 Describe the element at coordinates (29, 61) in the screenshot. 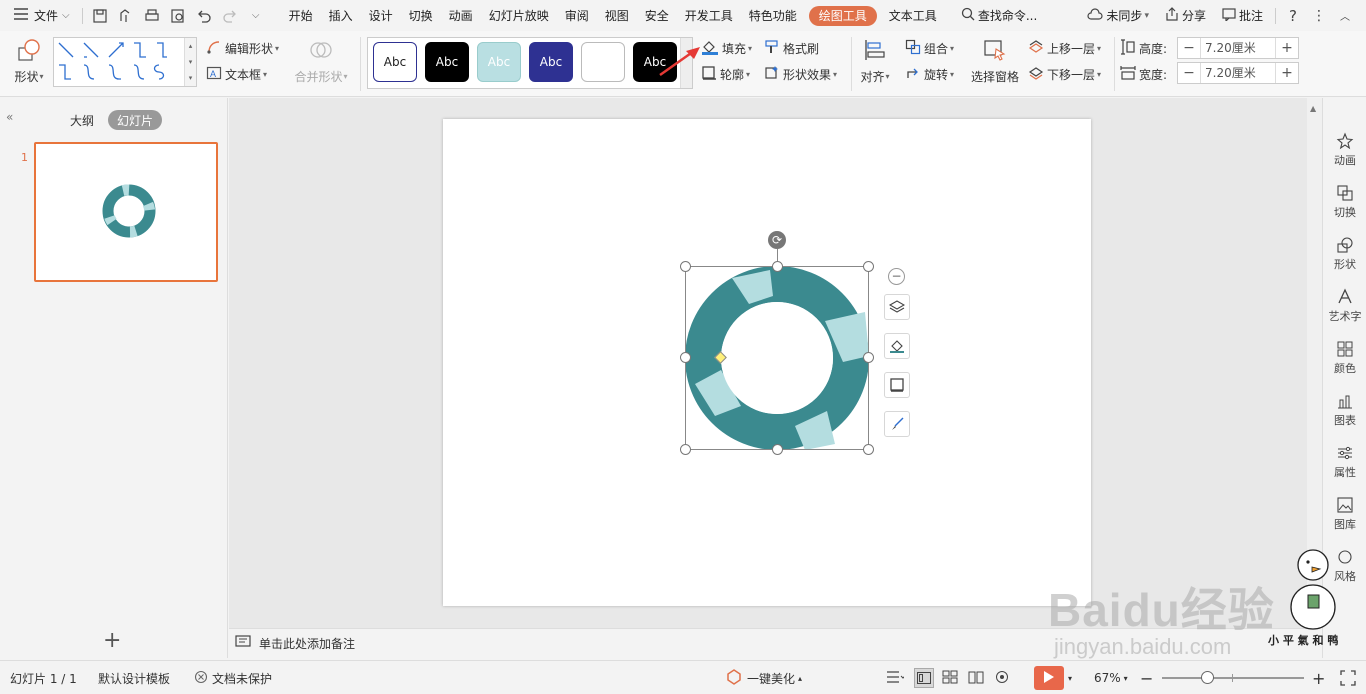

I see `shape-button: 形状 ▾` at that location.